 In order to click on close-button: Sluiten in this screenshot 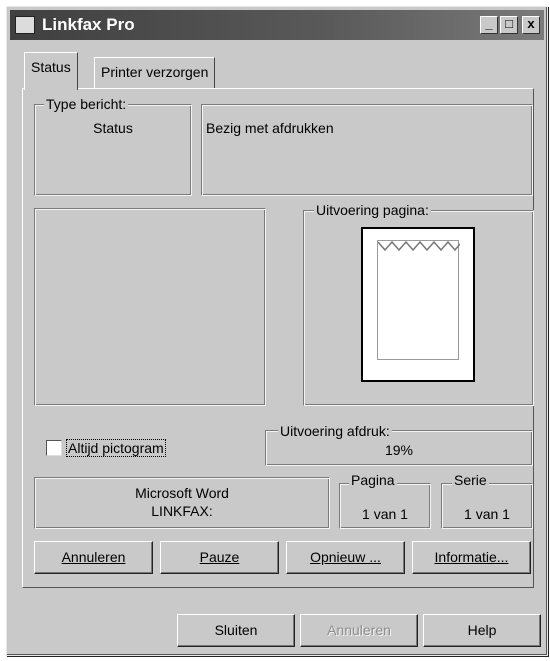, I will do `click(236, 630)`.